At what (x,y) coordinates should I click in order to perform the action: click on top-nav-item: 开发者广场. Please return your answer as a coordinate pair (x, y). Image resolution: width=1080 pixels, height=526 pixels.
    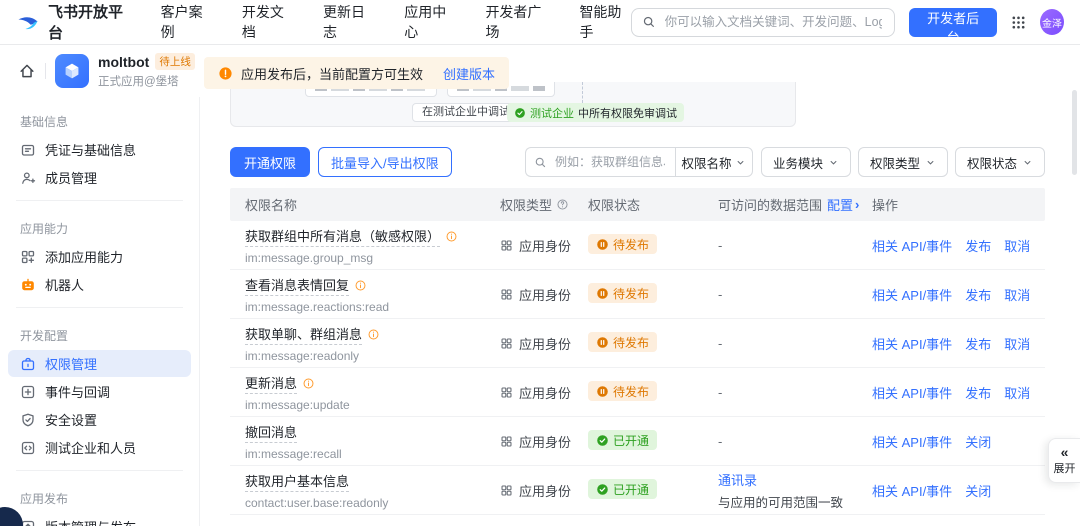
    Looking at the image, I should click on (517, 22).